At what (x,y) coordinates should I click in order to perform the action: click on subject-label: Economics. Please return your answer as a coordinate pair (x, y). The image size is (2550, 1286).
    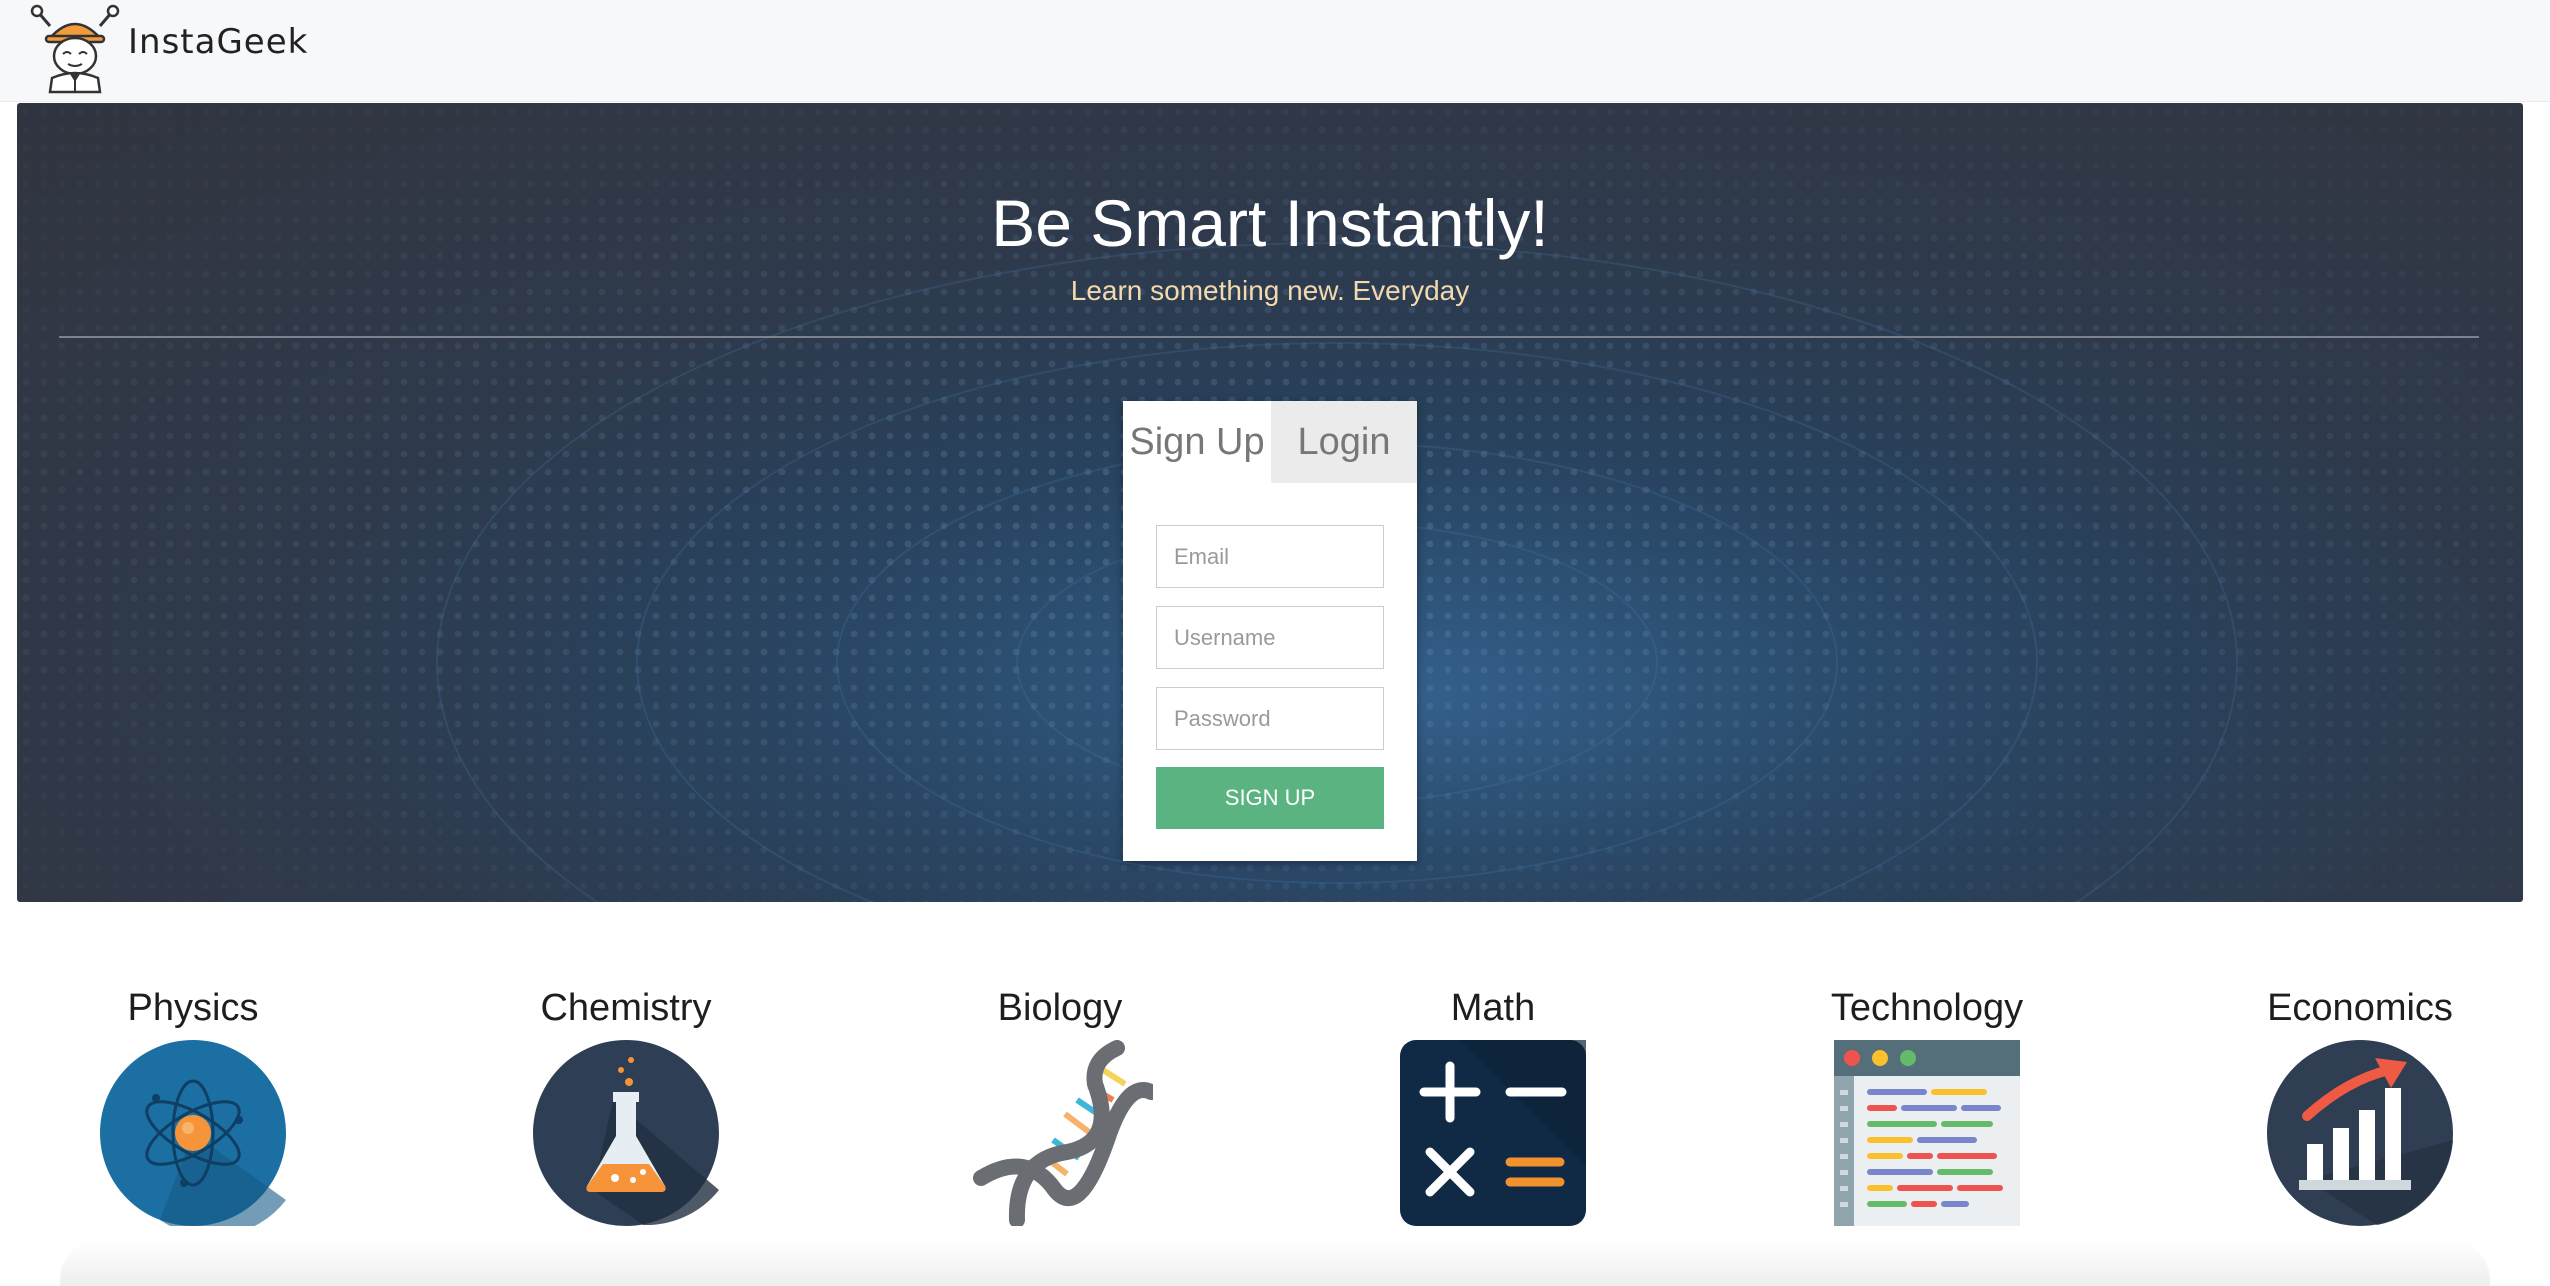
    Looking at the image, I should click on (2360, 1008).